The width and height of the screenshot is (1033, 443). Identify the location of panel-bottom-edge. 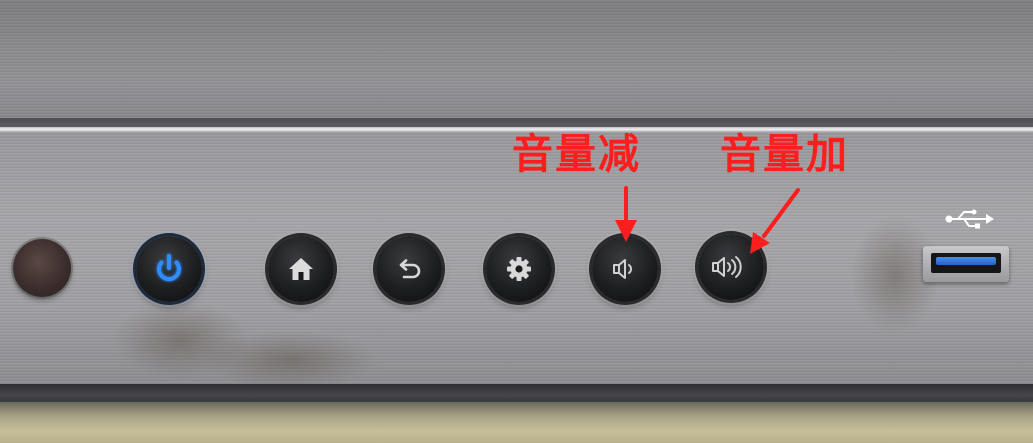
(516, 393).